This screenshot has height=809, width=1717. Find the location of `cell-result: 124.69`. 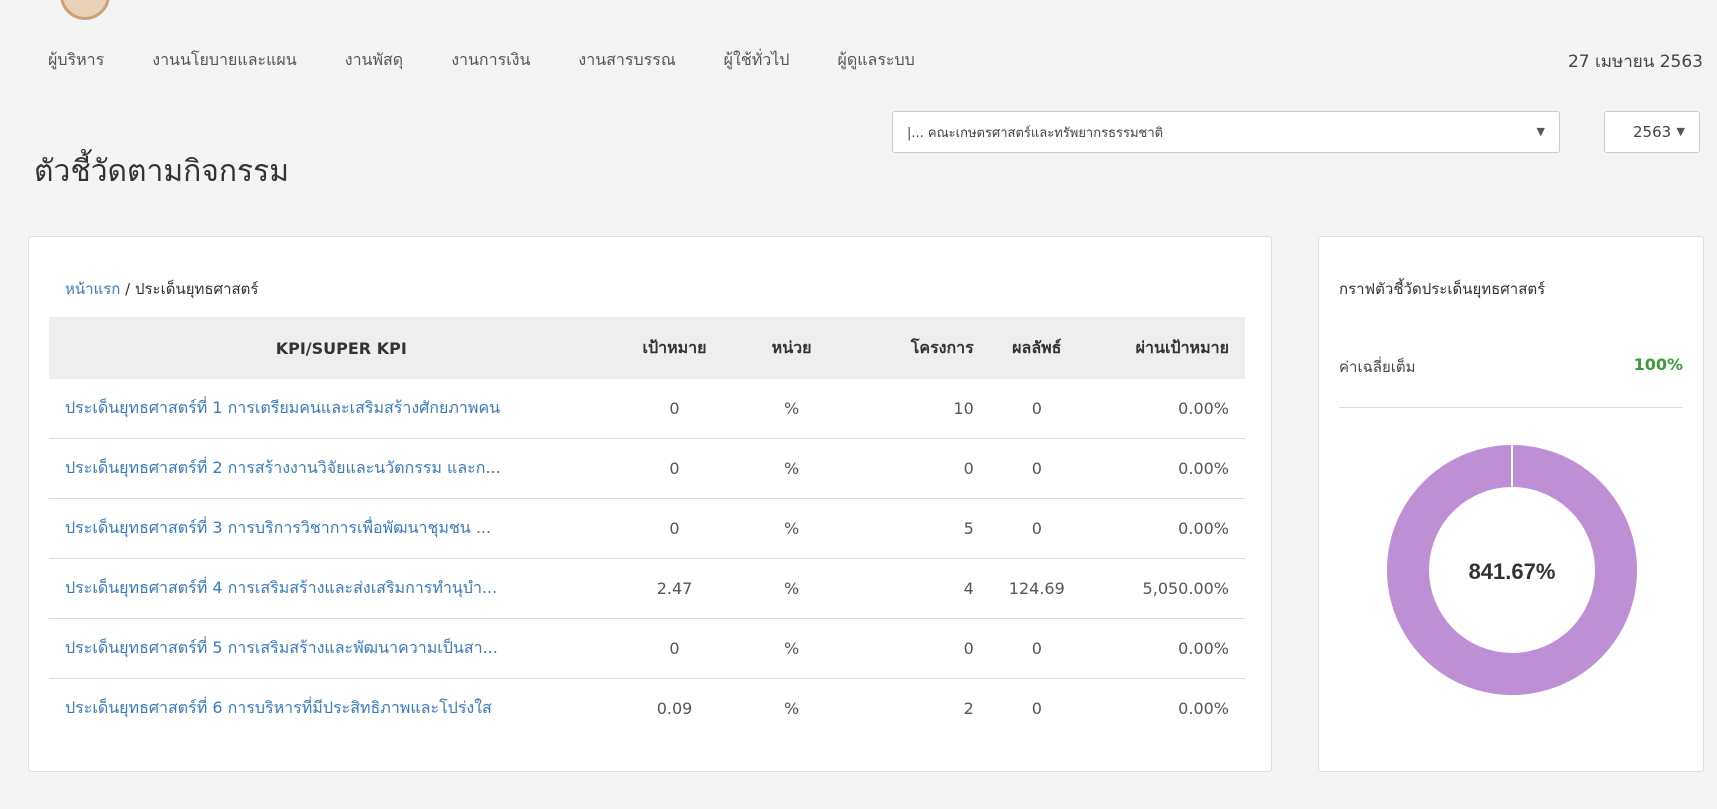

cell-result: 124.69 is located at coordinates (1036, 588).